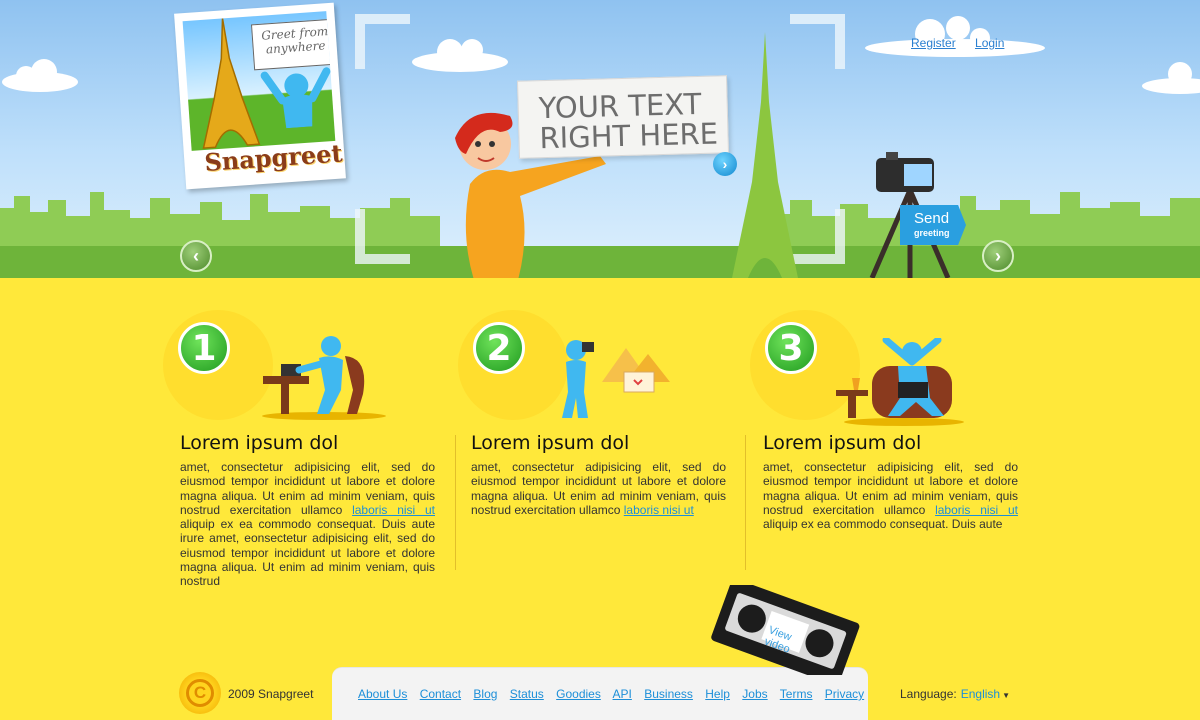 Image resolution: width=1200 pixels, height=720 pixels. I want to click on step-number-badge: 3, so click(791, 348).